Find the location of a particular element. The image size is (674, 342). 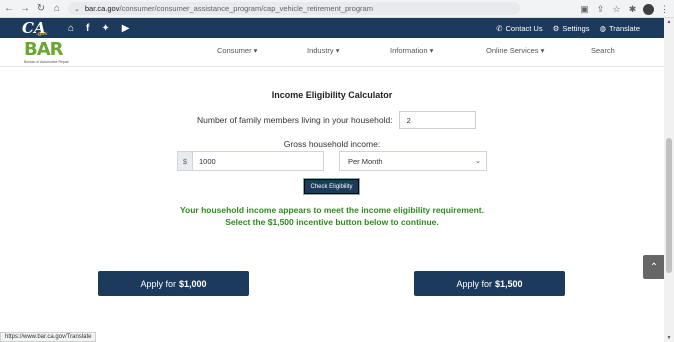

scroll-to-top-button: ⌃ is located at coordinates (654, 267).